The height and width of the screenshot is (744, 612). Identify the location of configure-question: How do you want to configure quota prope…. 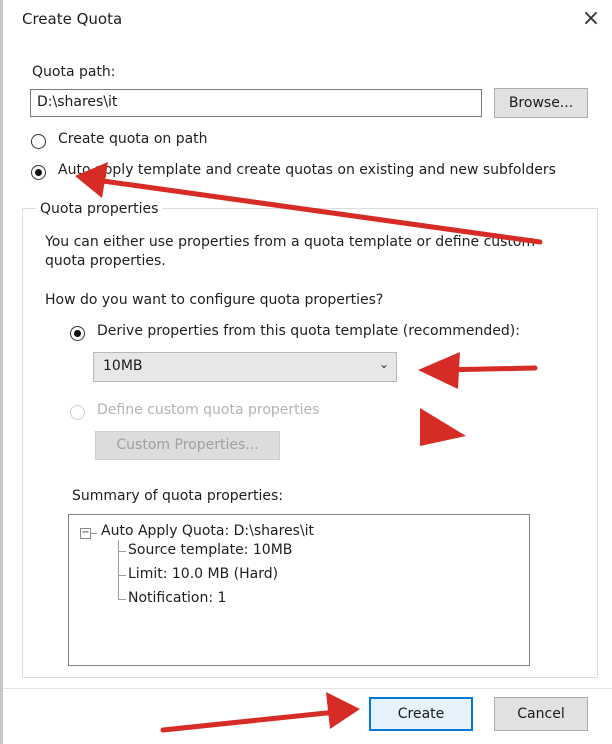
(214, 300).